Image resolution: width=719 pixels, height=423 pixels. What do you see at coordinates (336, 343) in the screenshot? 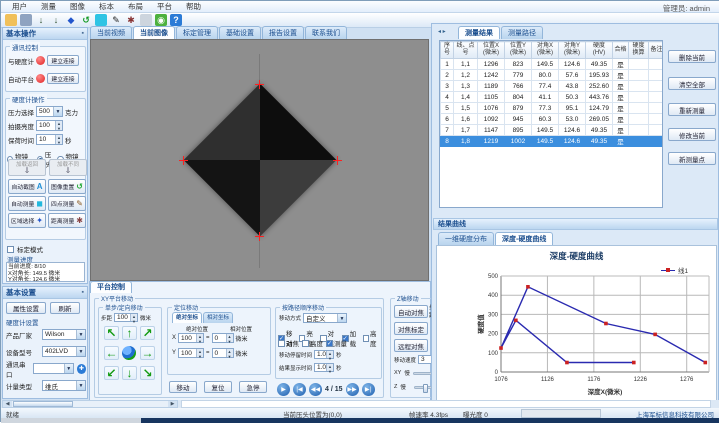
I see `path-option-测量: ✓ 测量` at bounding box center [336, 343].